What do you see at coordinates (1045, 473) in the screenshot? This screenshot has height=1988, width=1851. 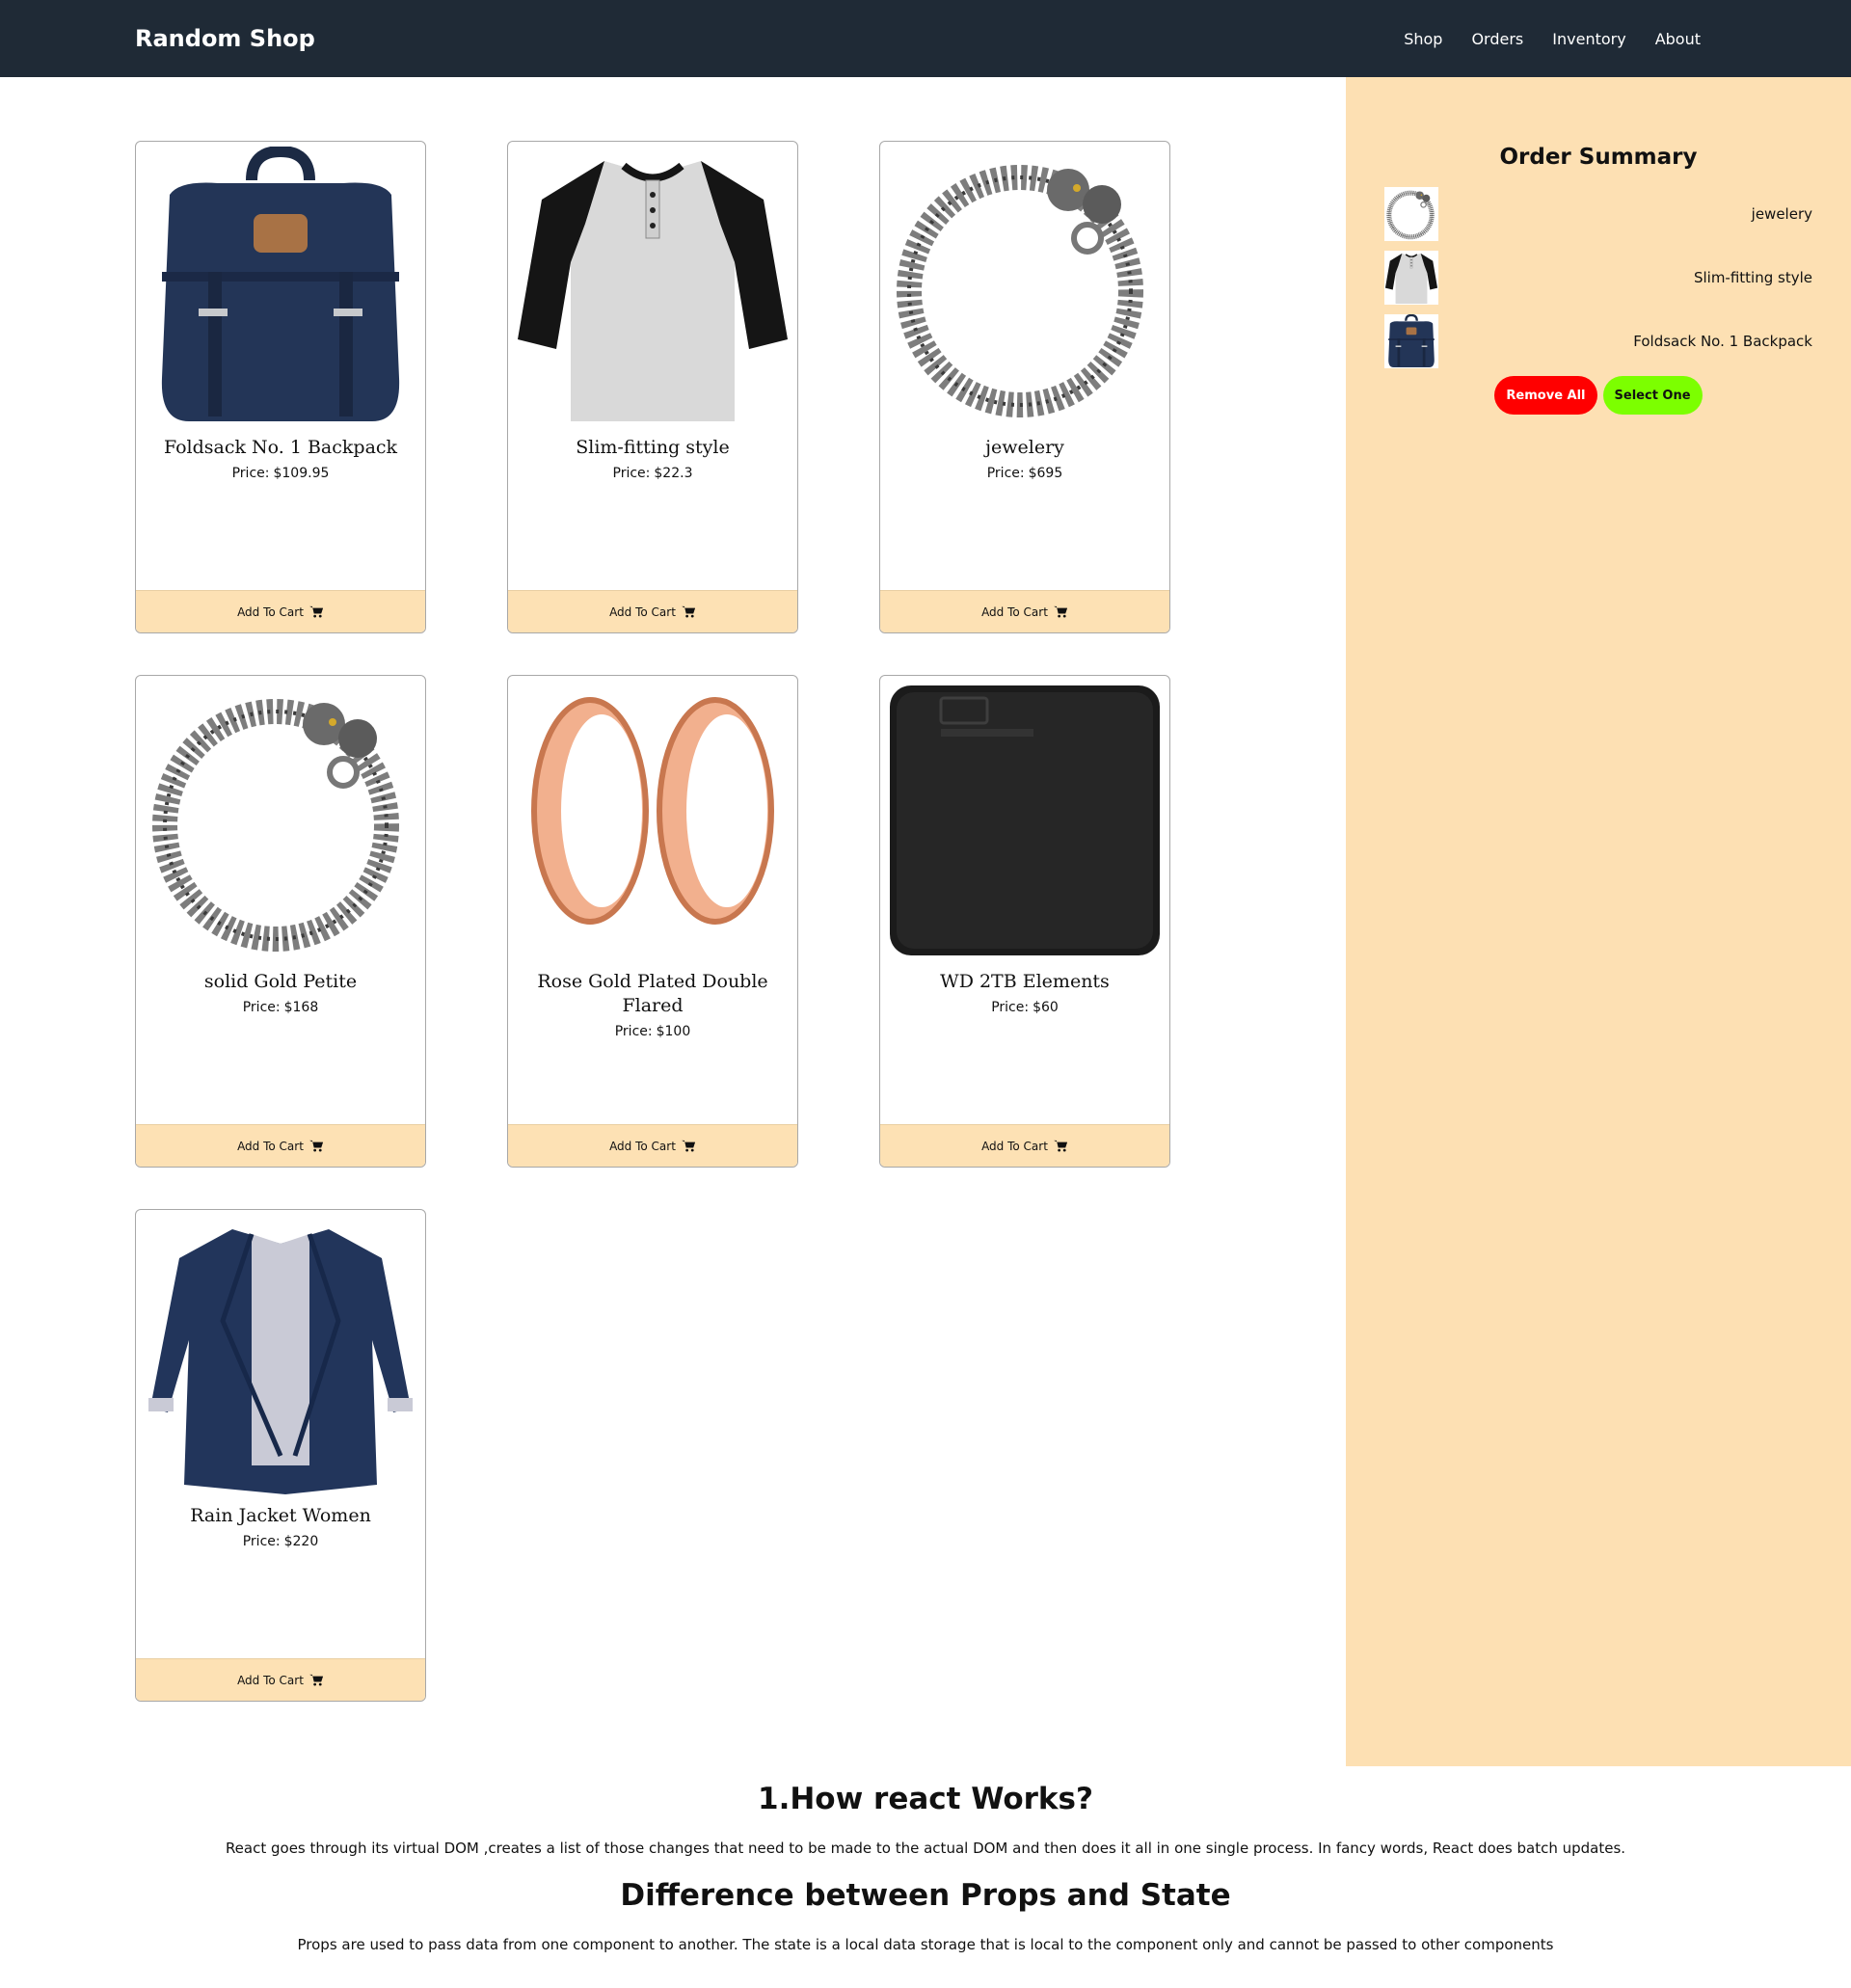 I see `price-value: $695` at bounding box center [1045, 473].